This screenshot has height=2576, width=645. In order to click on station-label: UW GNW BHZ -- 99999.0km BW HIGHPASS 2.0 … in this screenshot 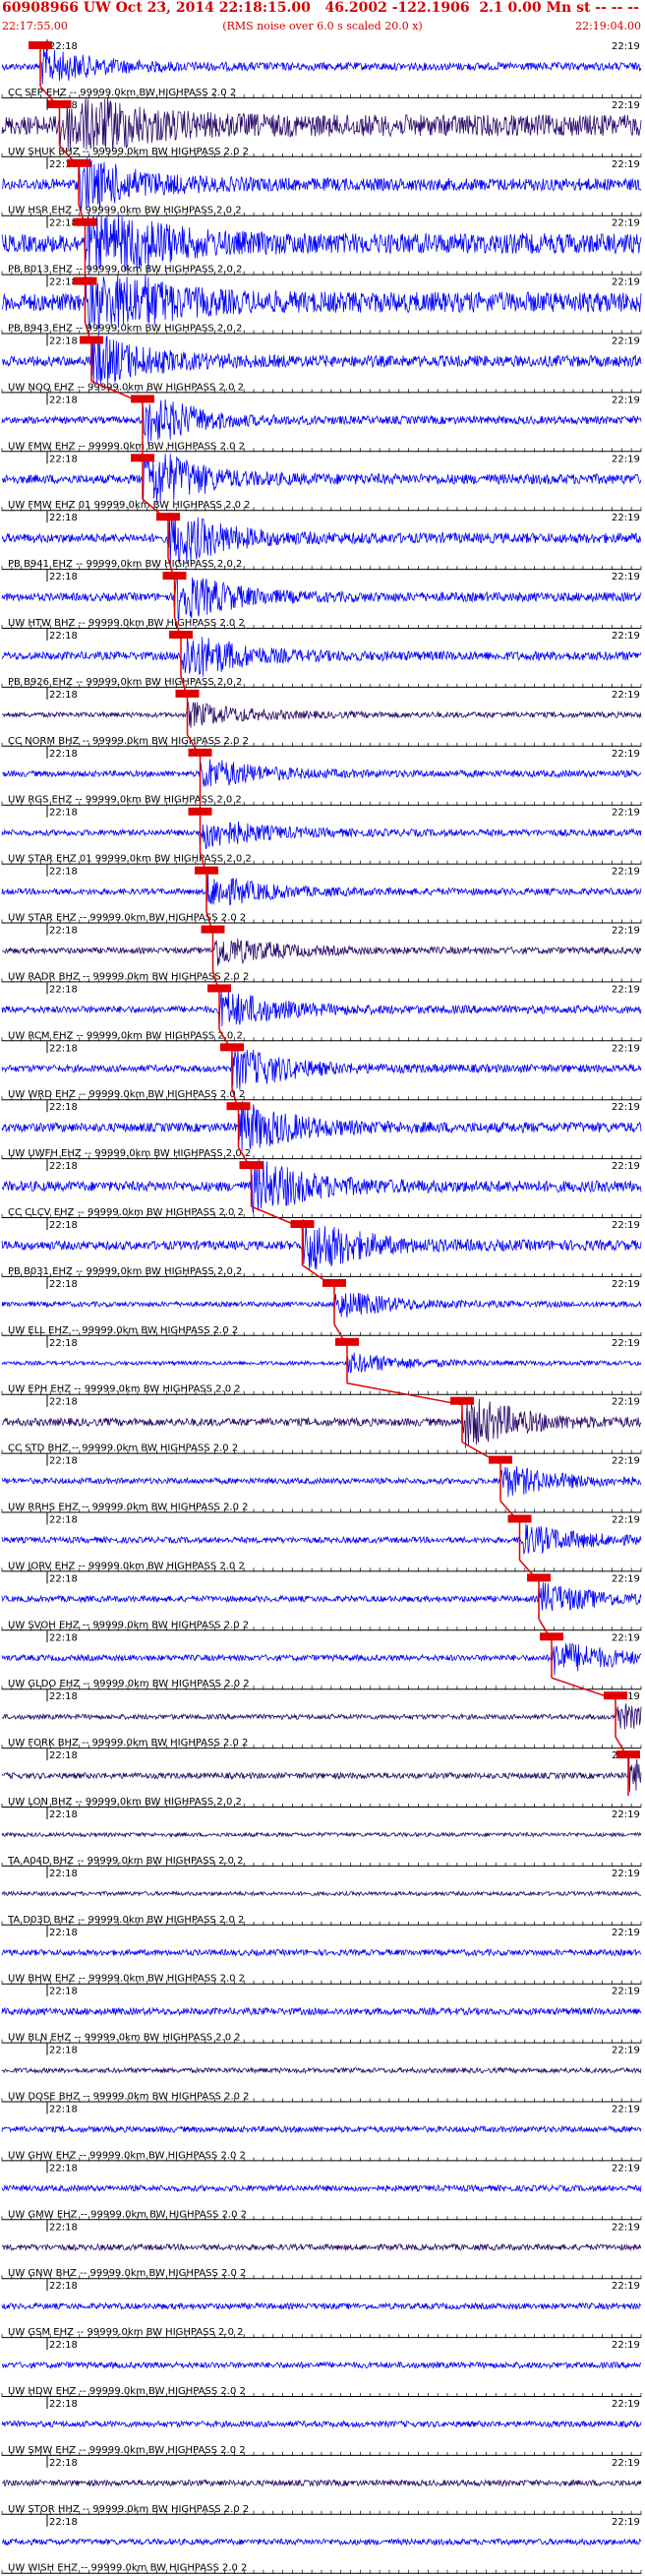, I will do `click(127, 2273)`.